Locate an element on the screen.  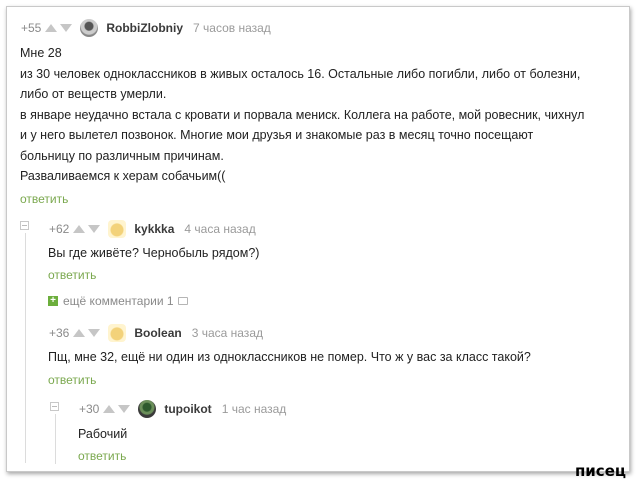
rating-value: +36 is located at coordinates (59, 333).